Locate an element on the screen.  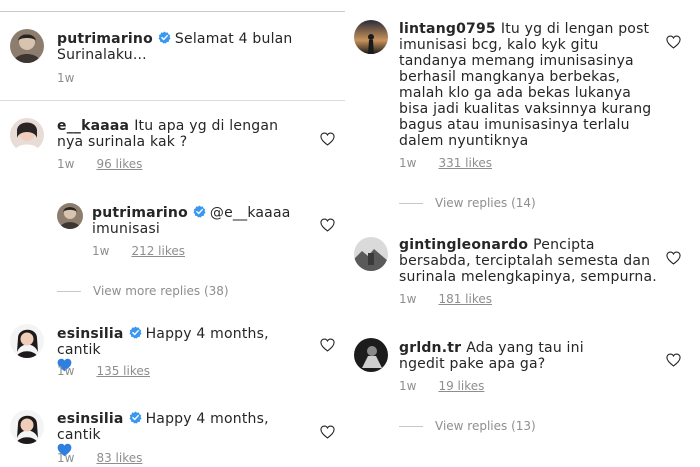
comment-meta: 1w 83 likes is located at coordinates (99, 458).